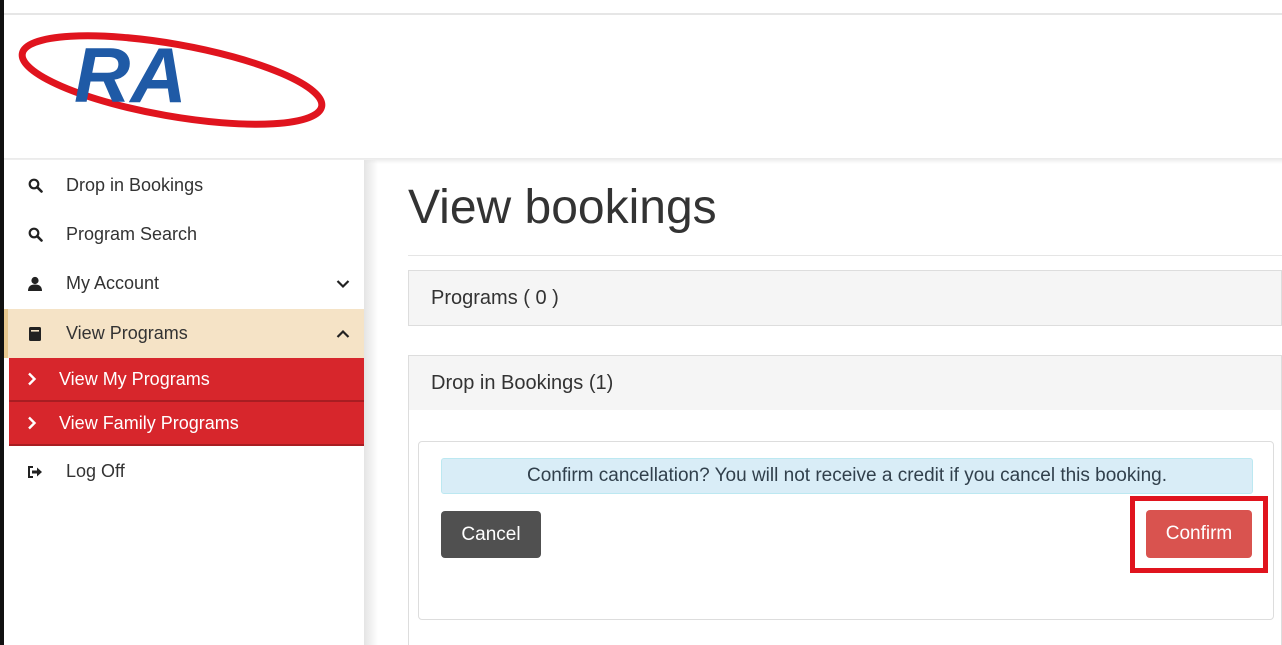 This screenshot has width=1282, height=645. I want to click on ra-logo: RA, so click(174, 80).